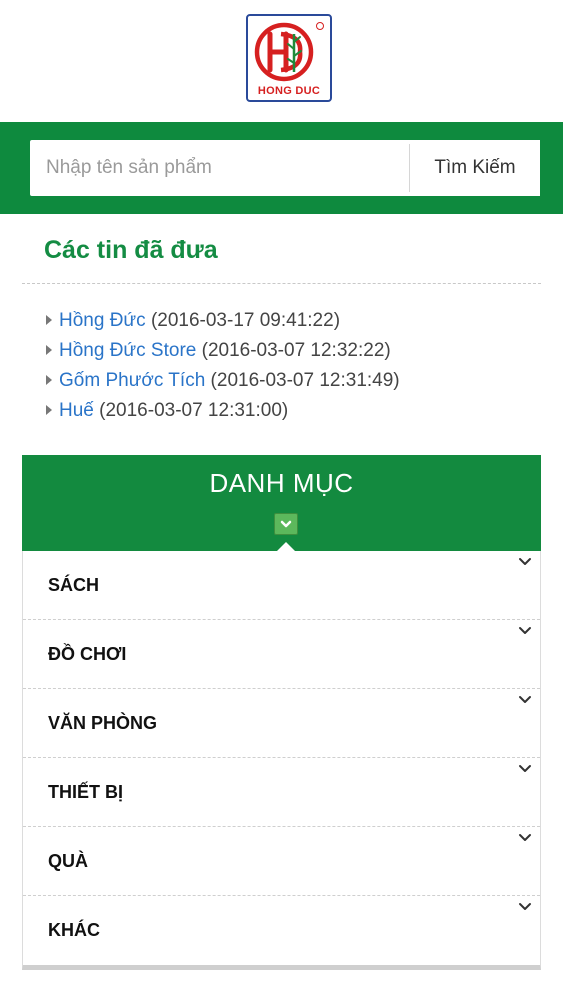  What do you see at coordinates (131, 250) in the screenshot?
I see `recent-posts-title: Các tin đã đưa` at bounding box center [131, 250].